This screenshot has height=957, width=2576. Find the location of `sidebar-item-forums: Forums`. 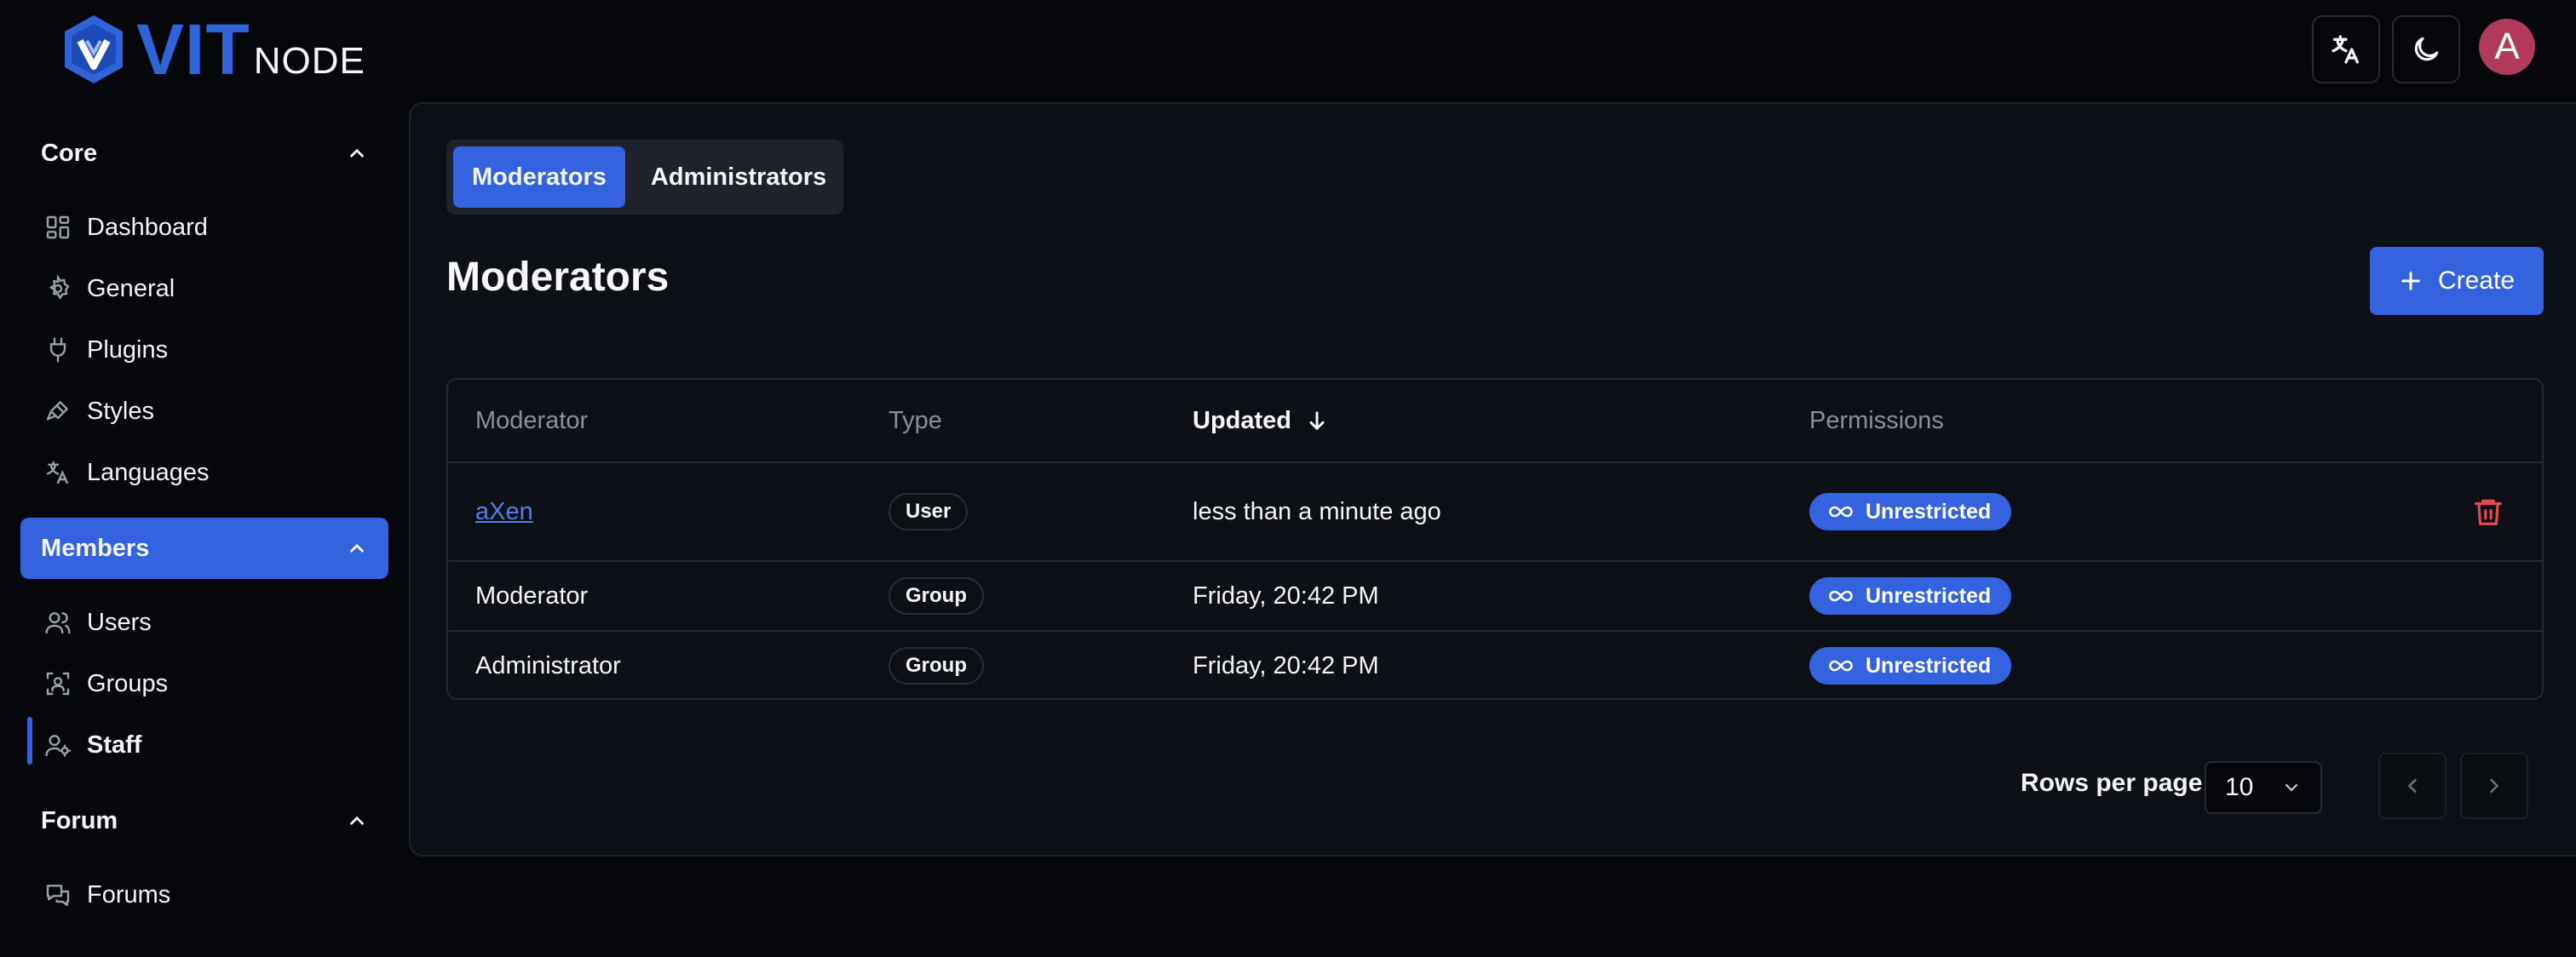

sidebar-item-forums: Forums is located at coordinates (107, 895).